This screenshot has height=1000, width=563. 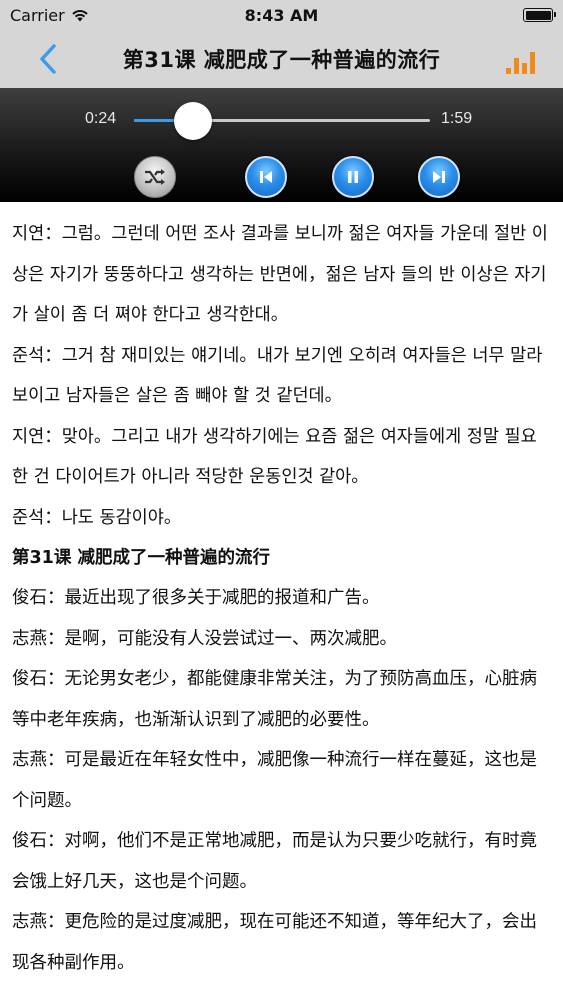 I want to click on total-time: 1:59, so click(x=457, y=118).